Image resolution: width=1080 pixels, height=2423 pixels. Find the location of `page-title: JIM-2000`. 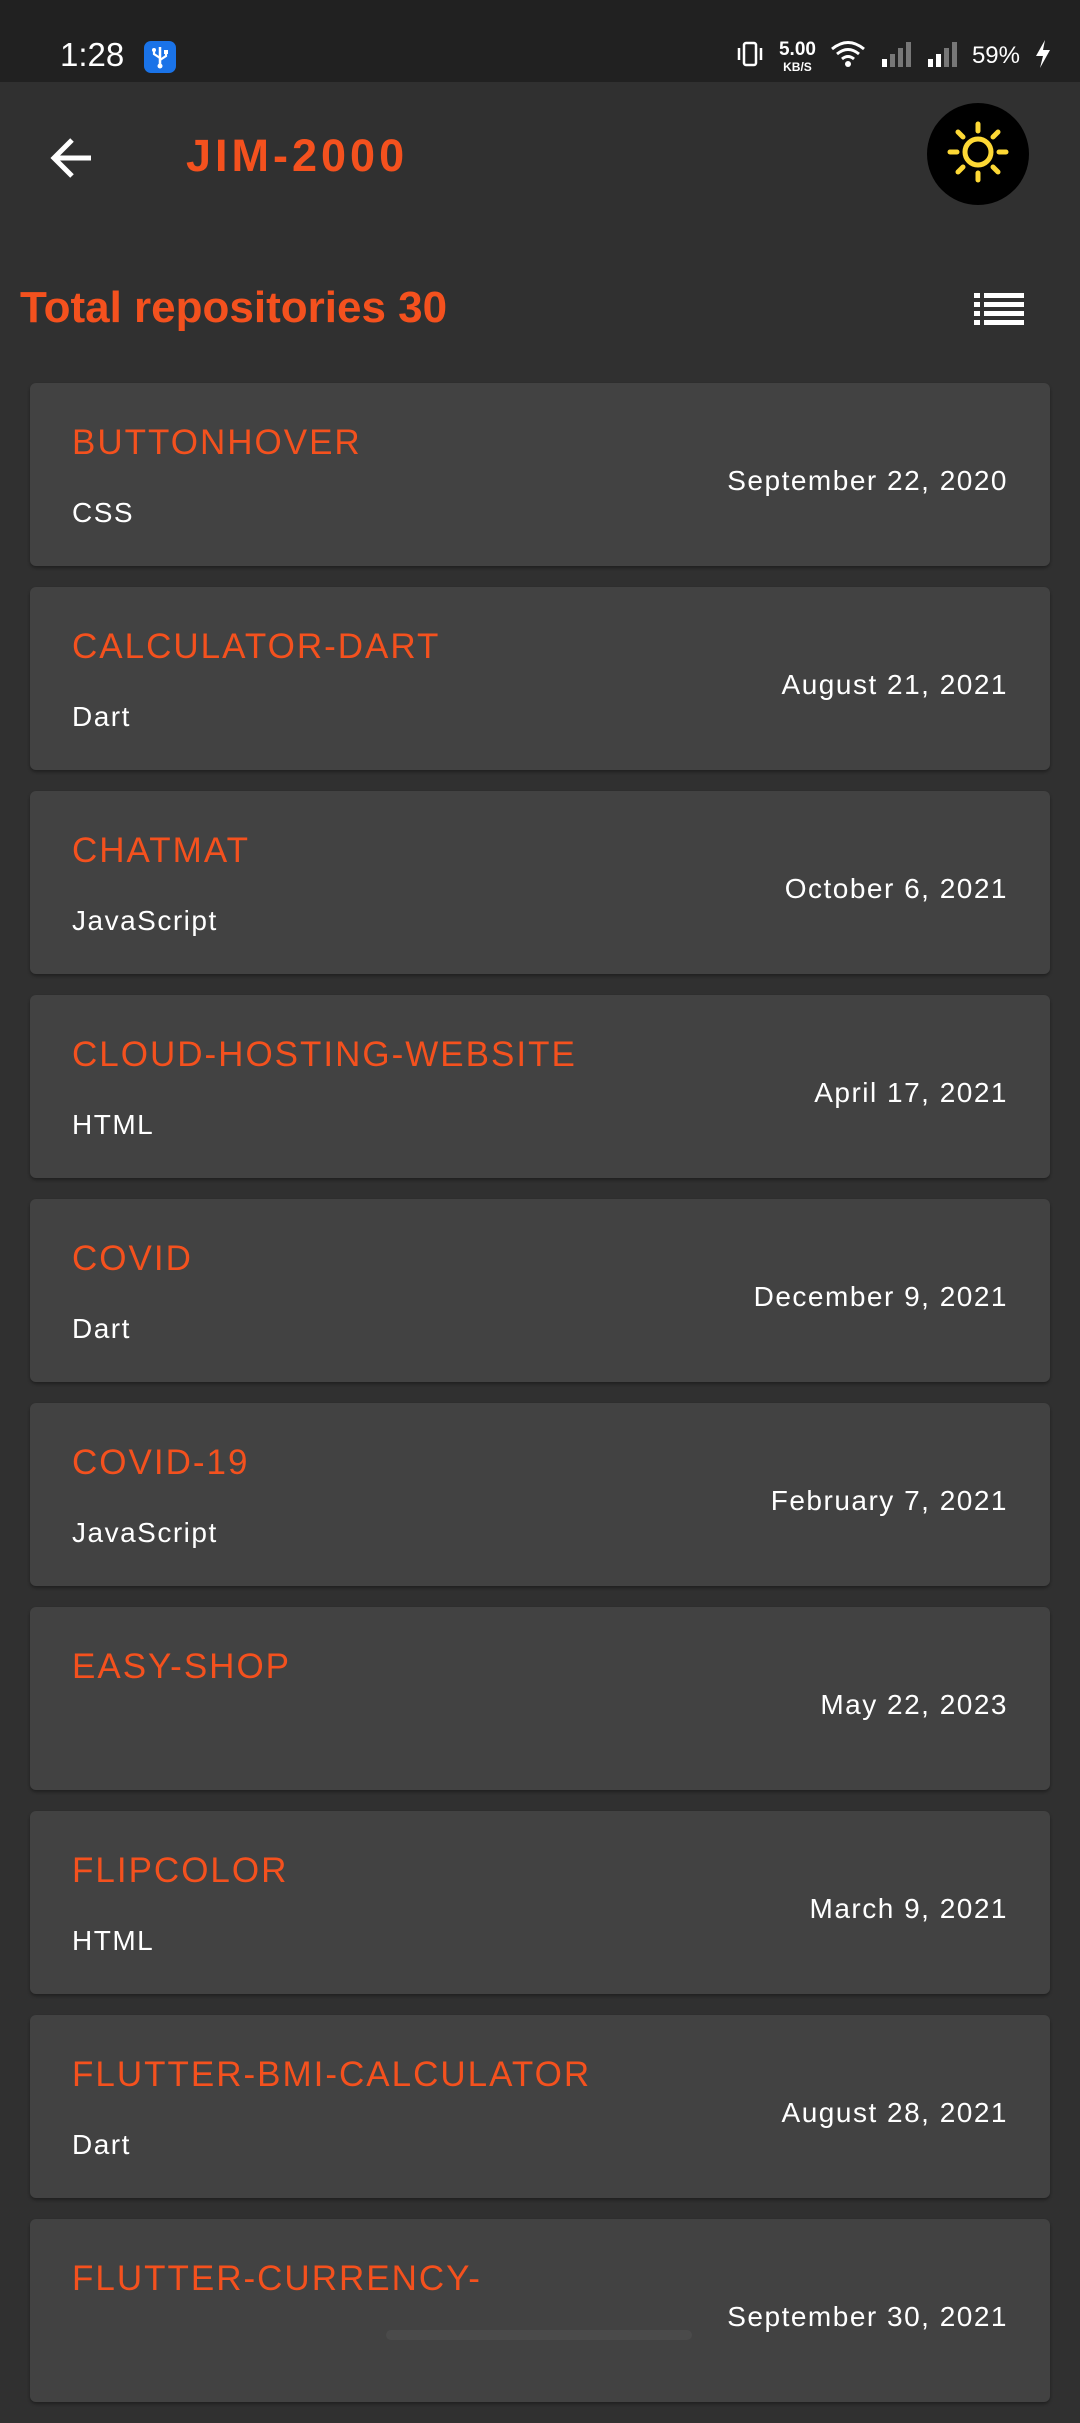

page-title: JIM-2000 is located at coordinates (297, 155).